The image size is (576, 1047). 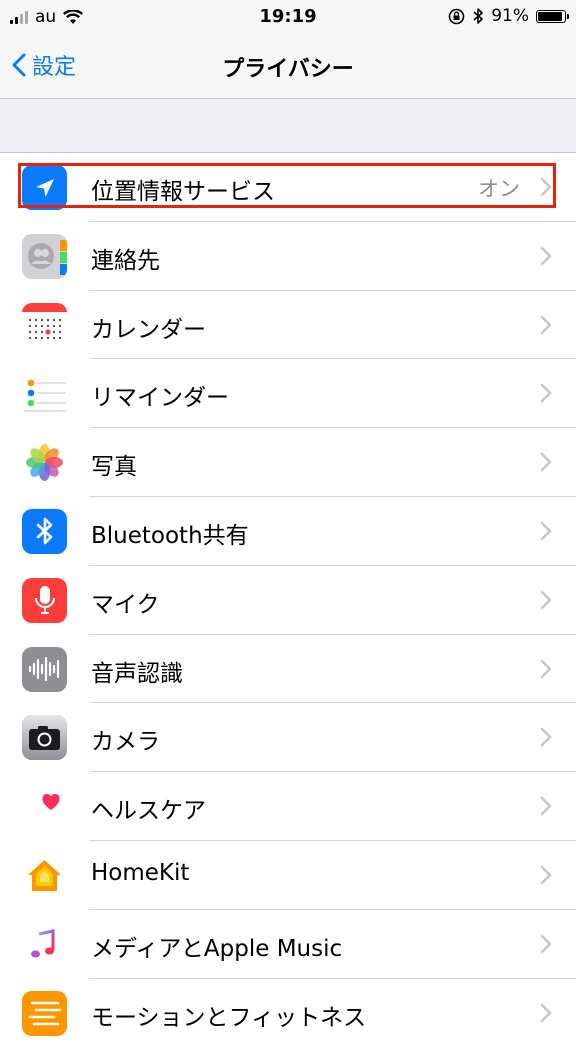 I want to click on list-item: メディアとApple Music, so click(x=288, y=944).